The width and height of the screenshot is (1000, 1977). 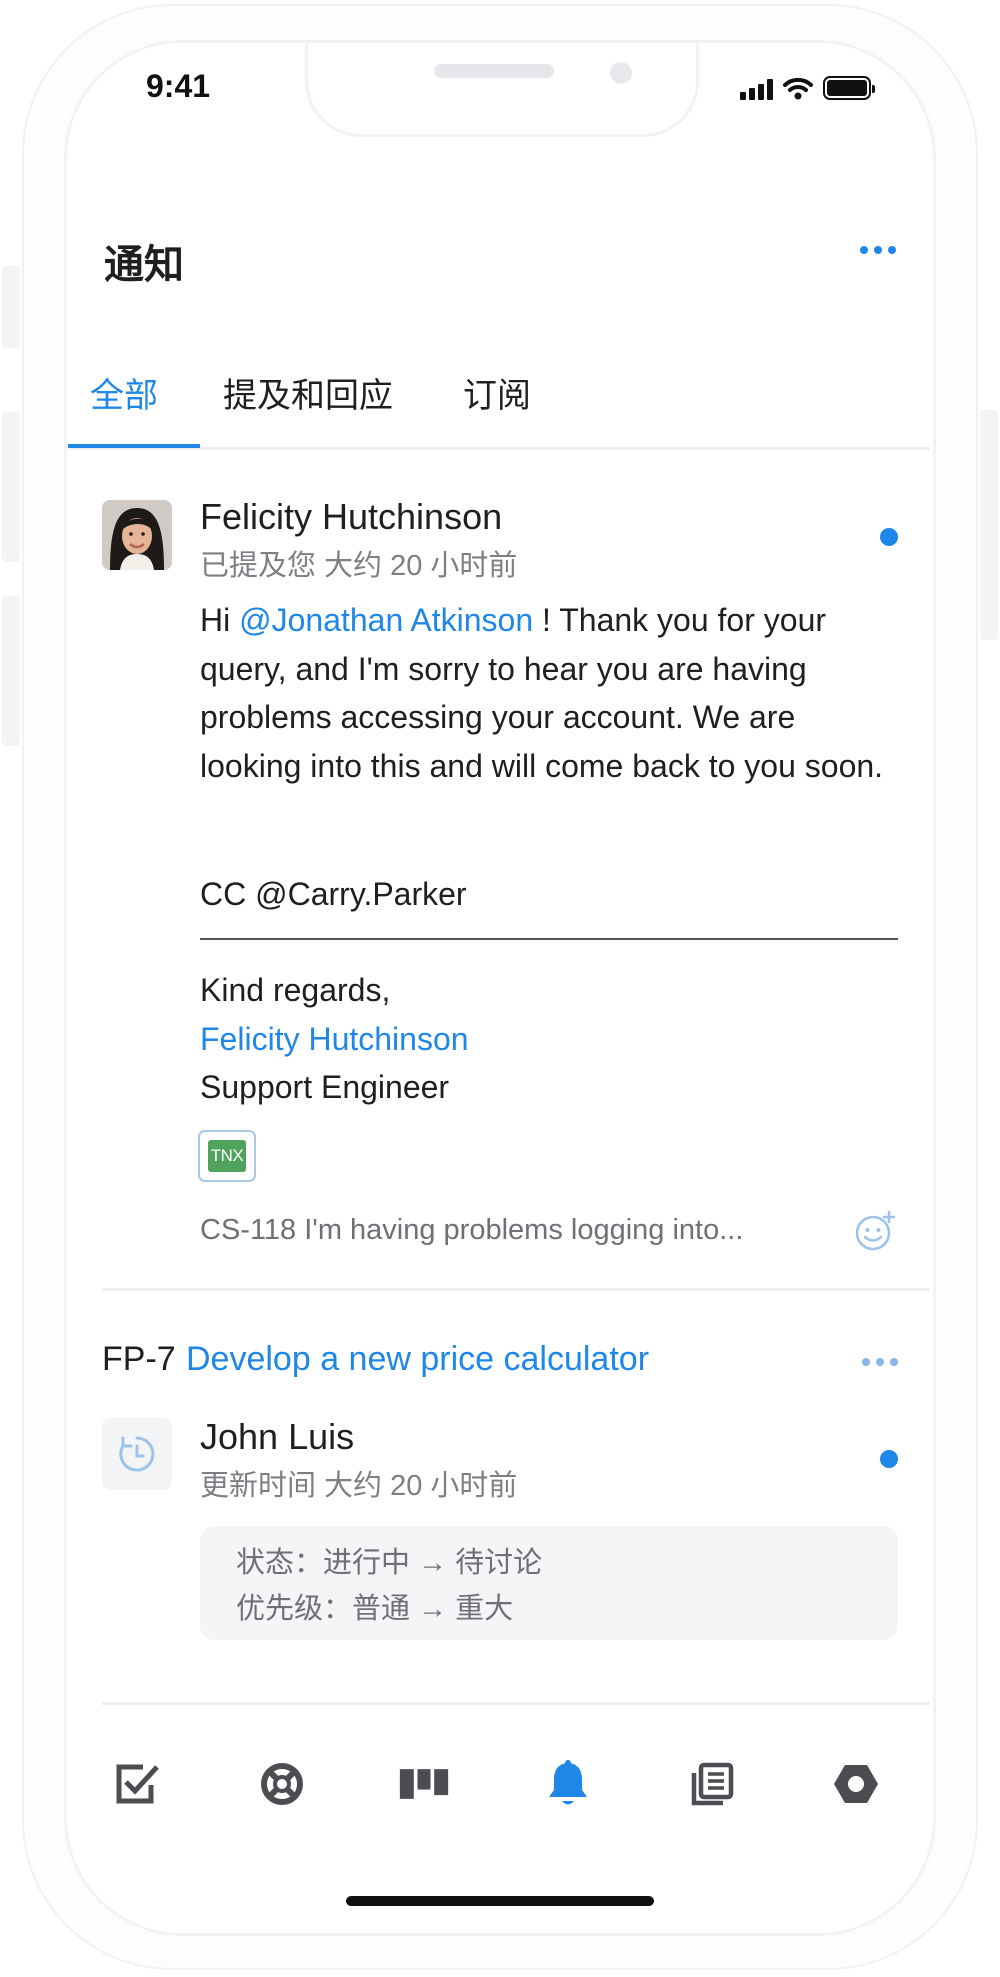 I want to click on bell-icon, so click(x=568, y=1784).